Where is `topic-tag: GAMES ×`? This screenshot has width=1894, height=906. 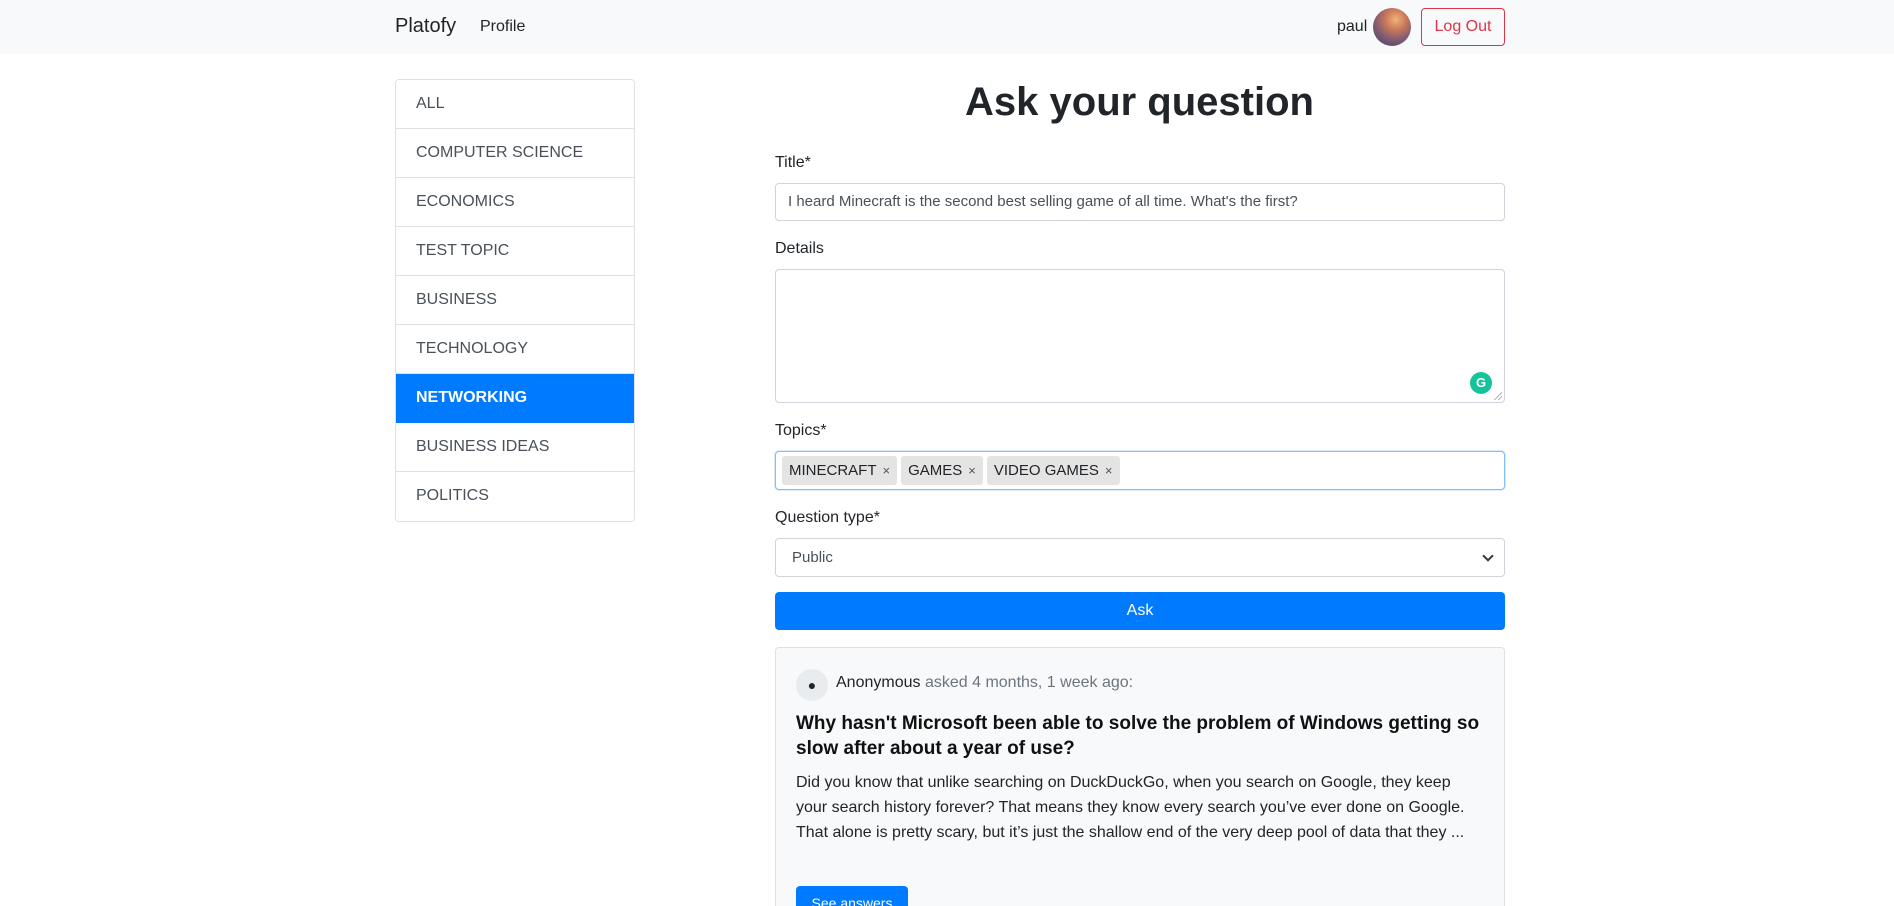
topic-tag: GAMES × is located at coordinates (942, 470).